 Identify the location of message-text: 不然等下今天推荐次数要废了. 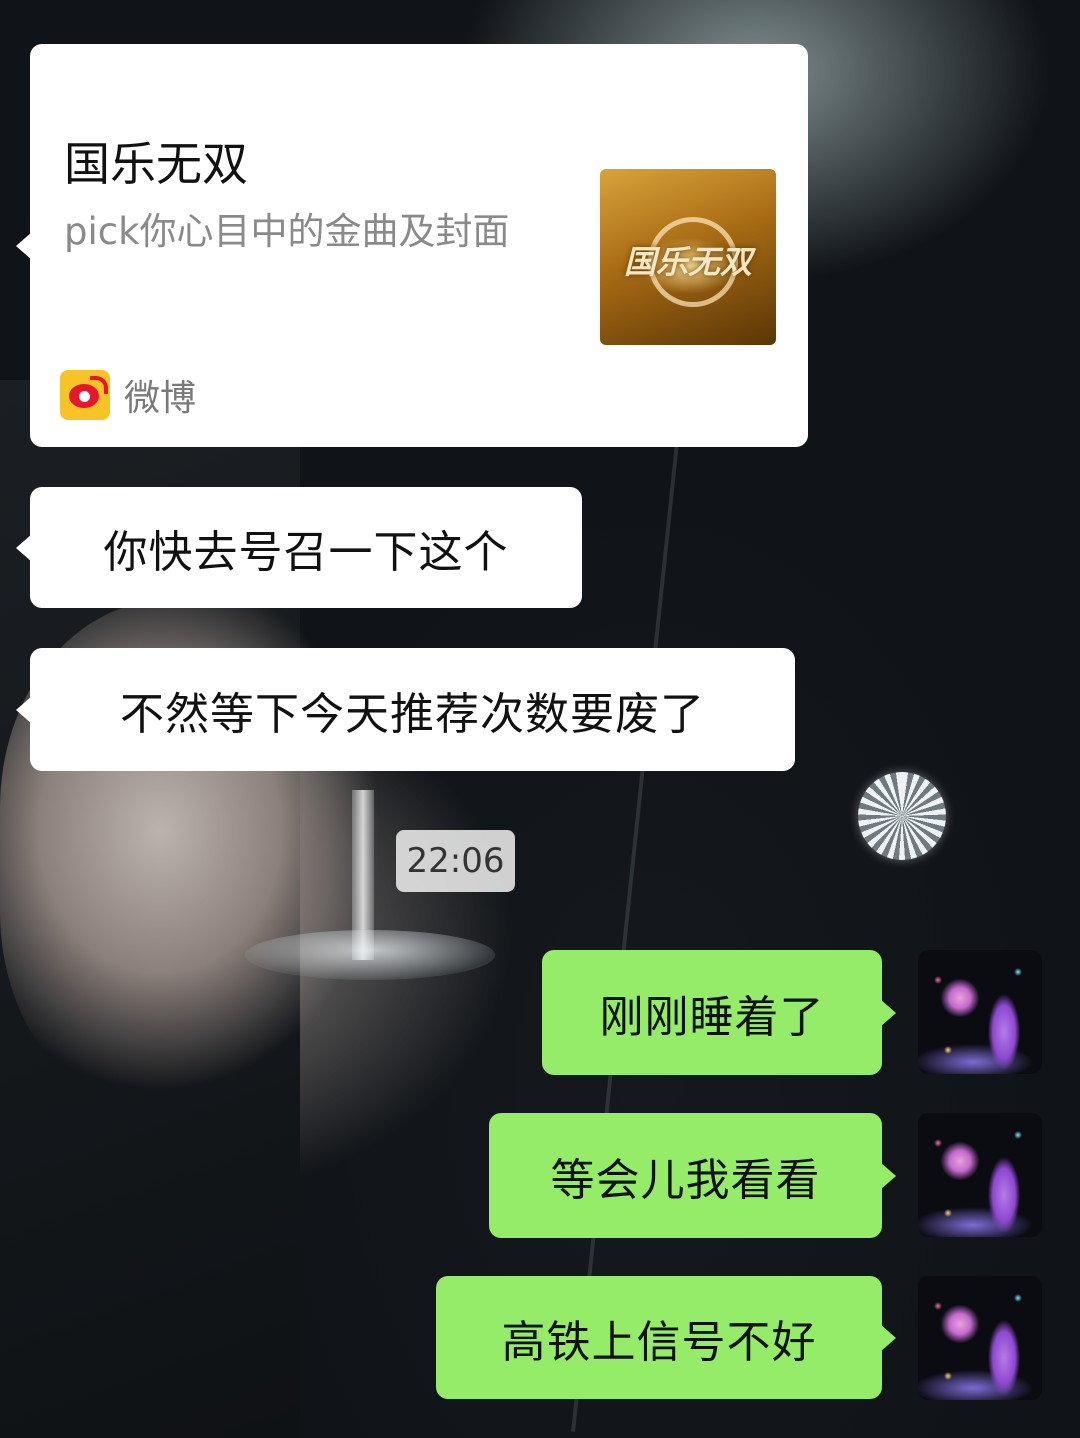
(412, 714).